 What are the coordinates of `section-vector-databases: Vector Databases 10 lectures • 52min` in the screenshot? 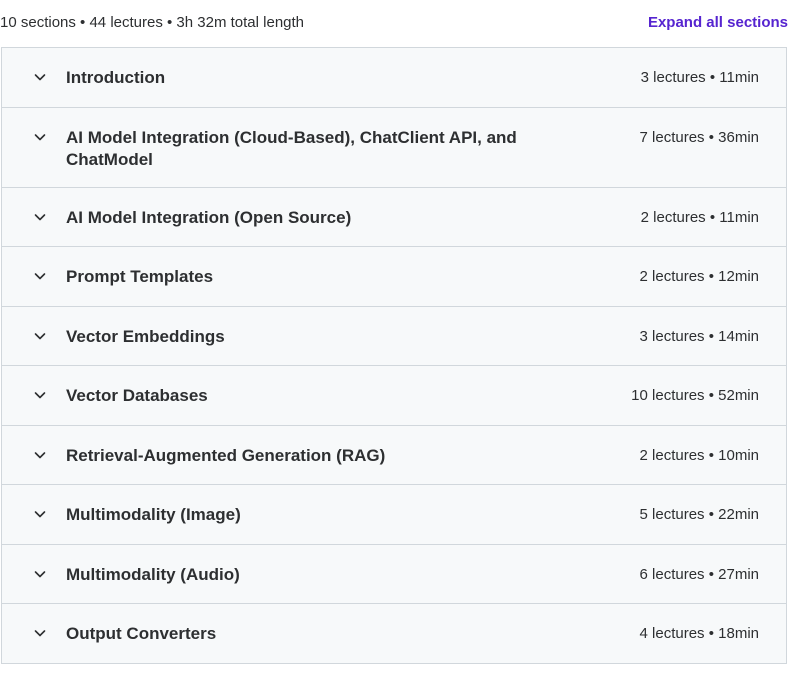 It's located at (394, 396).